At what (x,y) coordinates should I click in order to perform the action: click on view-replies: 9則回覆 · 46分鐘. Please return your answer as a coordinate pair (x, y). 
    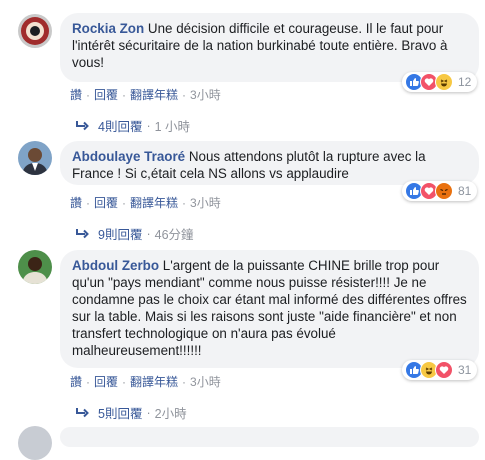
    Looking at the image, I should click on (134, 233).